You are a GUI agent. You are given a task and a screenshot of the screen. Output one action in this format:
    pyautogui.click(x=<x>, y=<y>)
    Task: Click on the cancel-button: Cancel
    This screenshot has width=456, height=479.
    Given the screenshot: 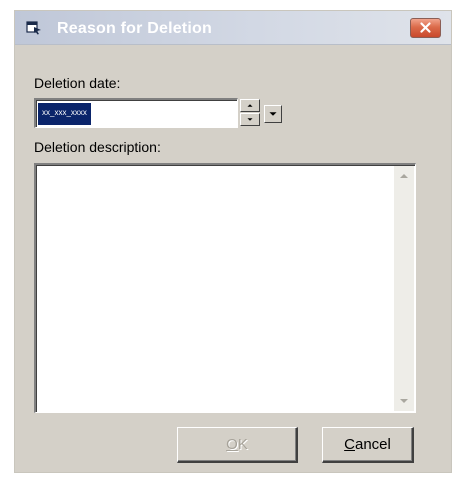 What is the action you would take?
    pyautogui.click(x=368, y=445)
    